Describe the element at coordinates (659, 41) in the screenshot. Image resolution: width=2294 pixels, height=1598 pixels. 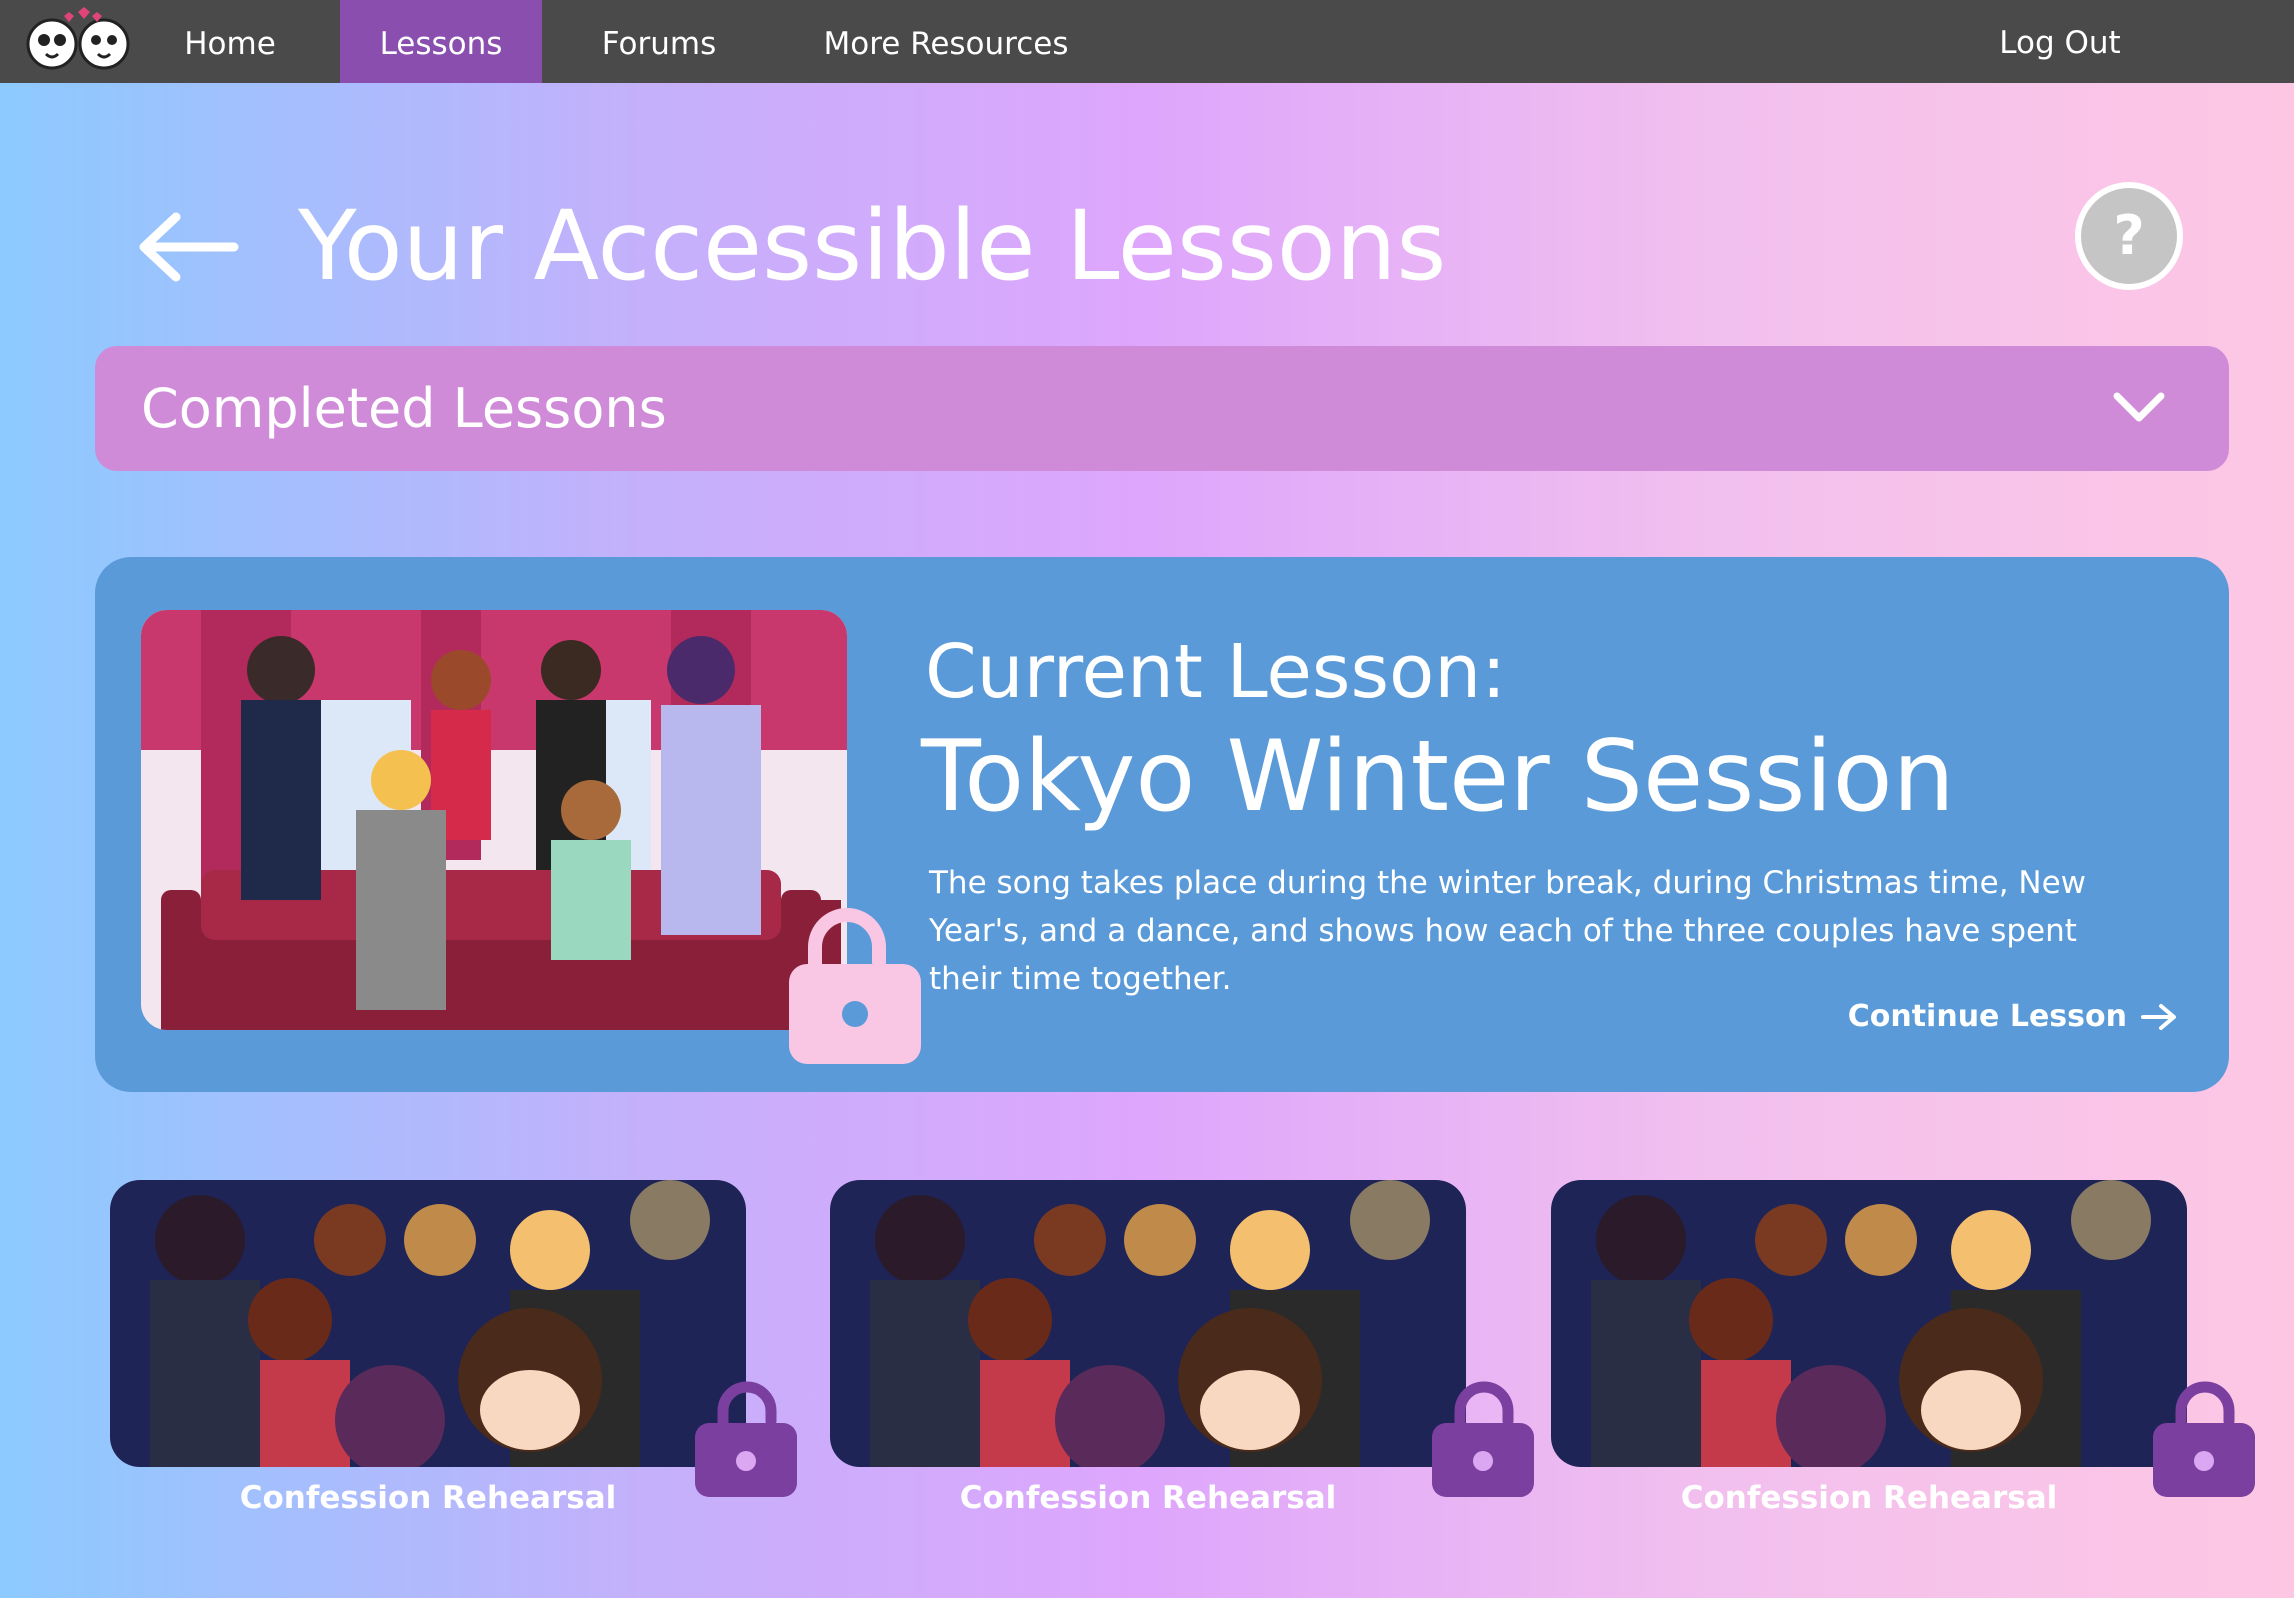
I see `nav-forums: Forums` at that location.